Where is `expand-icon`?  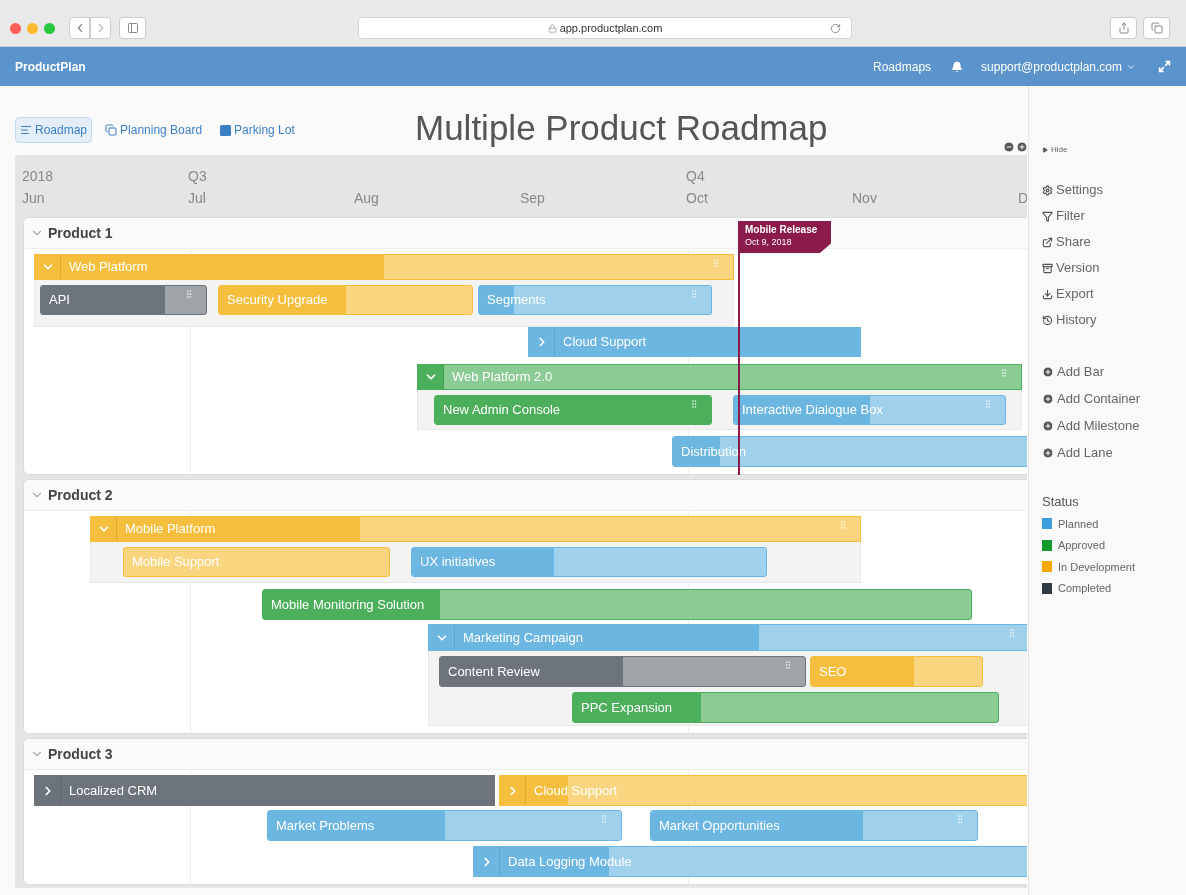 expand-icon is located at coordinates (1164, 66).